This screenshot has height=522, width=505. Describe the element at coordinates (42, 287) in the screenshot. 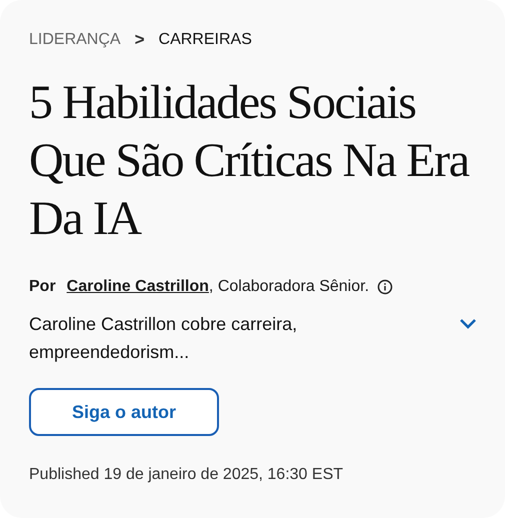

I see `byline-prefix: Por` at that location.